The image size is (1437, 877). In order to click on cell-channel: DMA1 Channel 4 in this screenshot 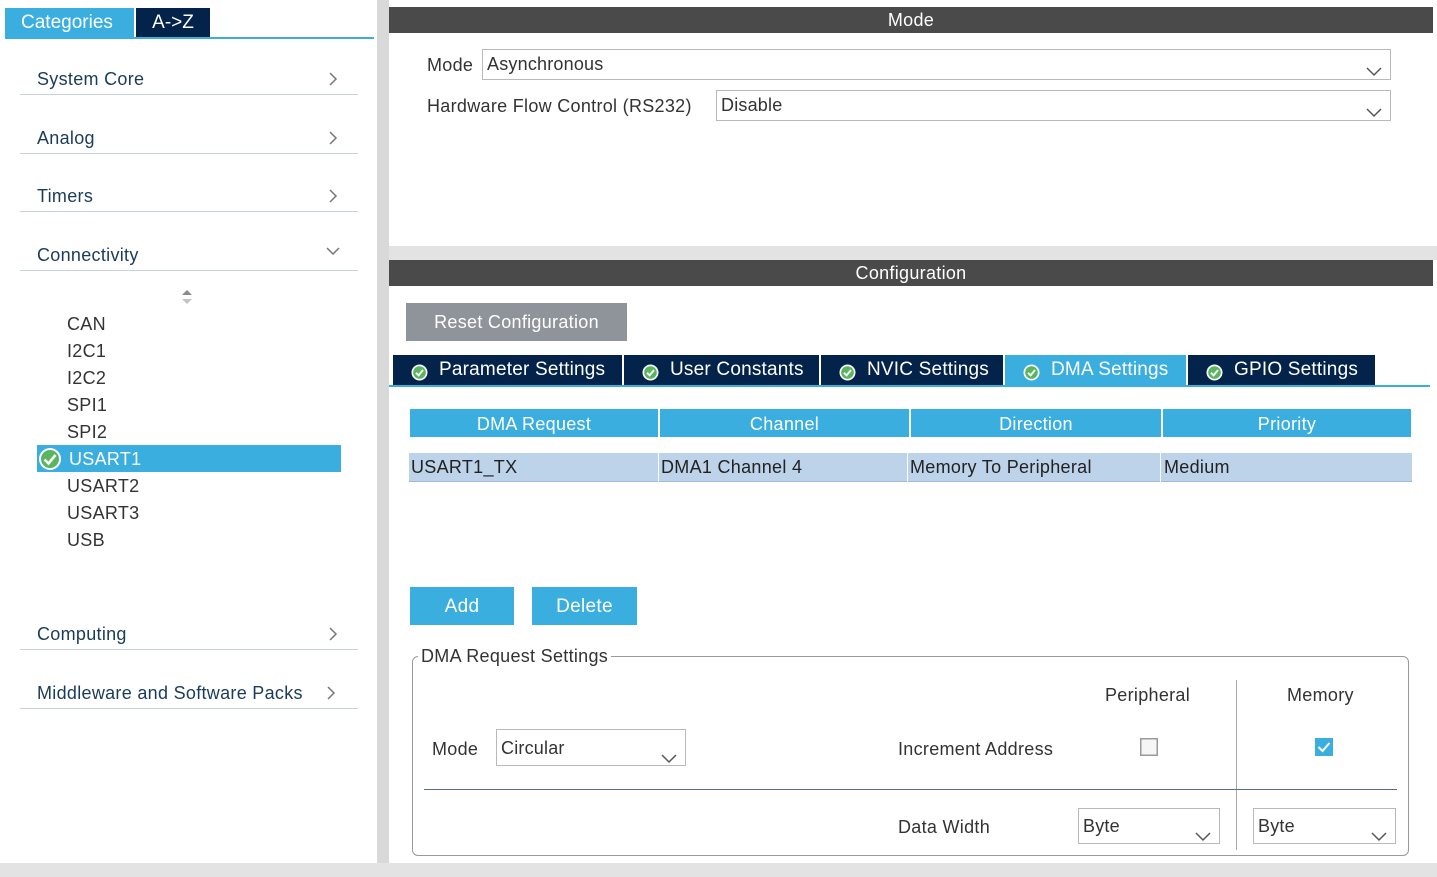, I will do `click(732, 467)`.